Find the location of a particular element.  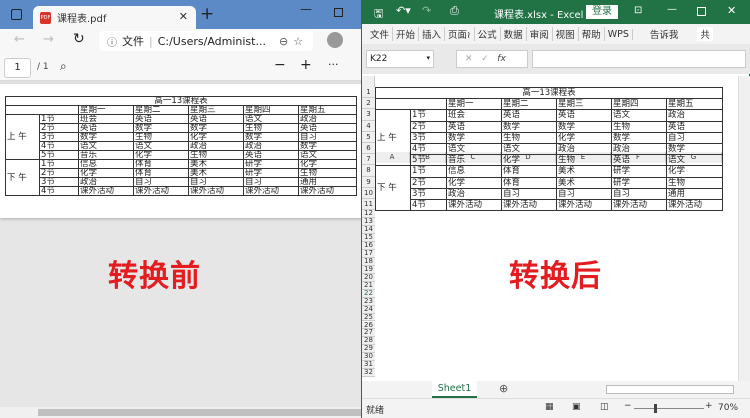

ribbon-tab: 公式 is located at coordinates (488, 34).